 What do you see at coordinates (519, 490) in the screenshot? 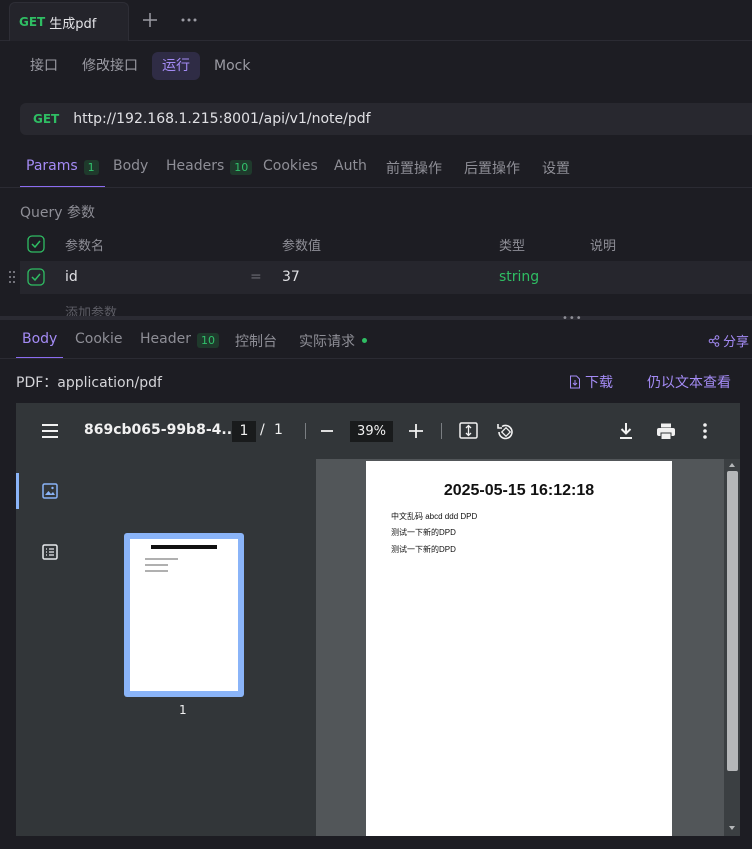
I see `pdf-heading: 2025-05-15 16:12:18` at bounding box center [519, 490].